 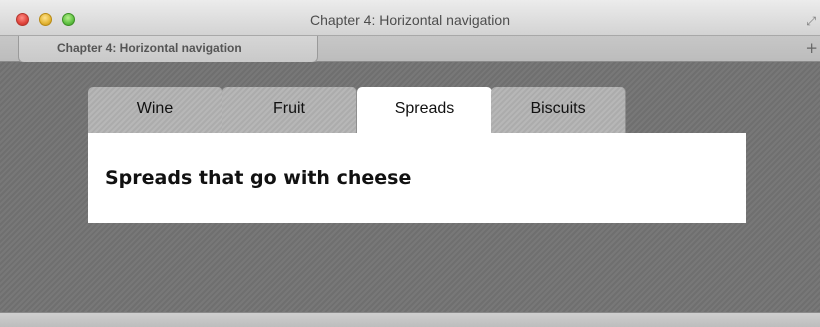 I want to click on window-title: Chapter 4: Horizontal navigation, so click(x=409, y=20).